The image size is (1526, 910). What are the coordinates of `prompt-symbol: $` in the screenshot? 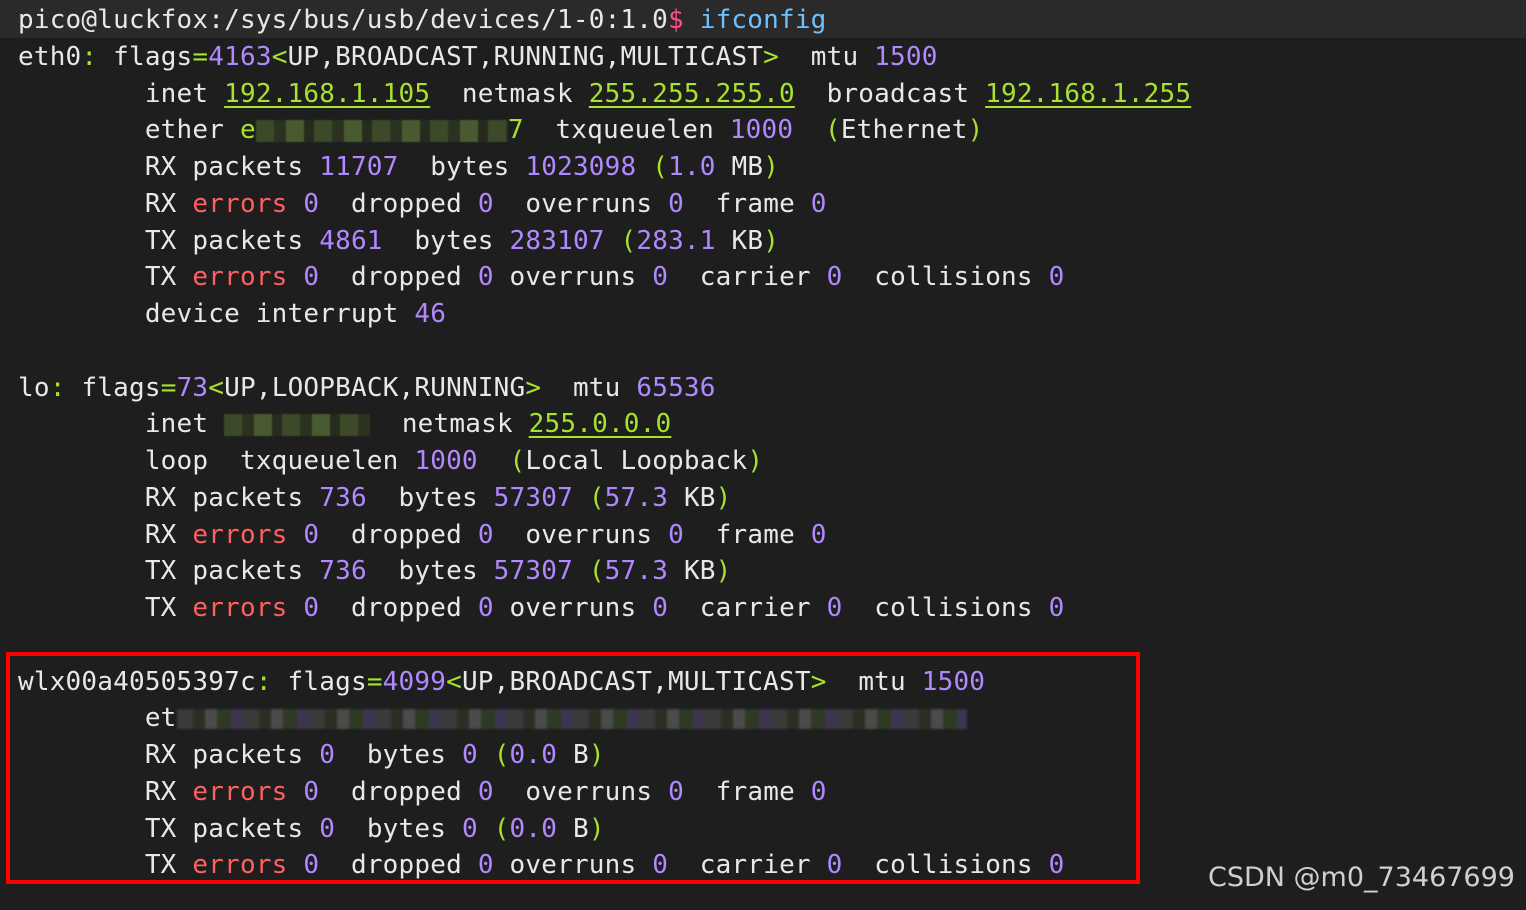 It's located at (676, 20).